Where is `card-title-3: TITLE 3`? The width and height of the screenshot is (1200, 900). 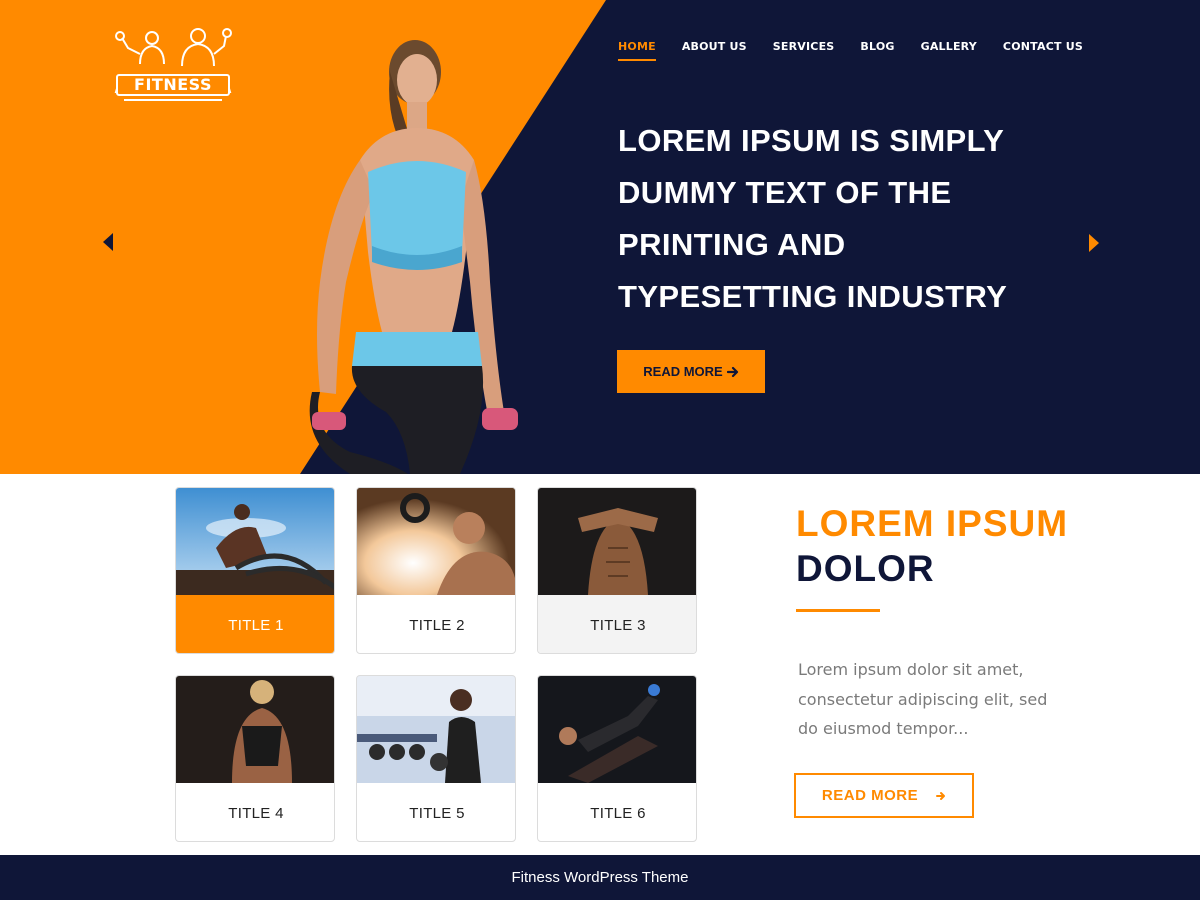 card-title-3: TITLE 3 is located at coordinates (617, 570).